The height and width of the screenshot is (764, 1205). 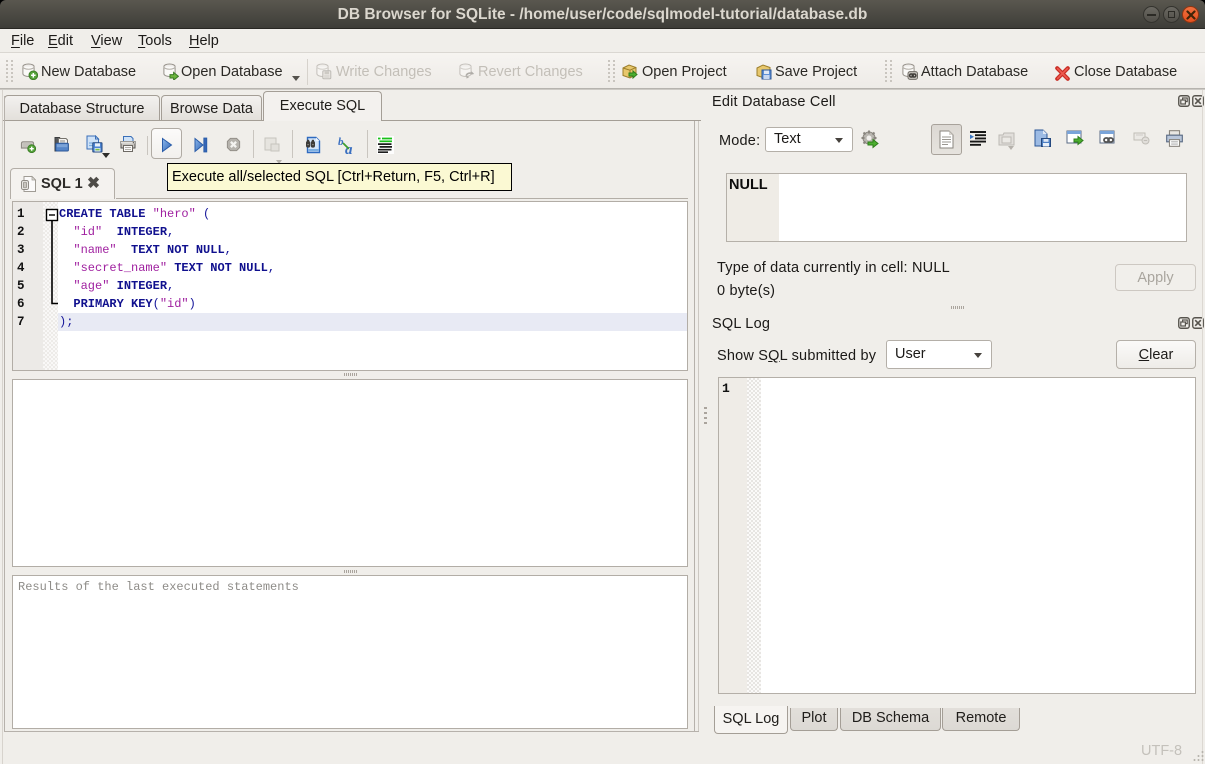 I want to click on svg-text: b, so click(x=341, y=142).